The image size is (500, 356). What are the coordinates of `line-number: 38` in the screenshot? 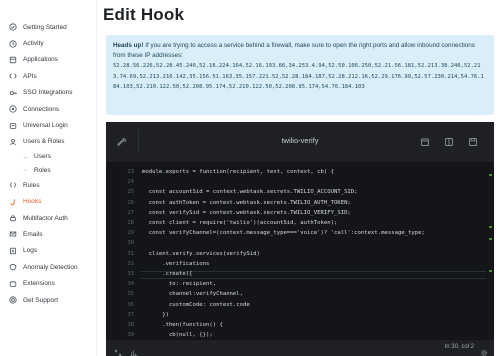 It's located at (130, 325).